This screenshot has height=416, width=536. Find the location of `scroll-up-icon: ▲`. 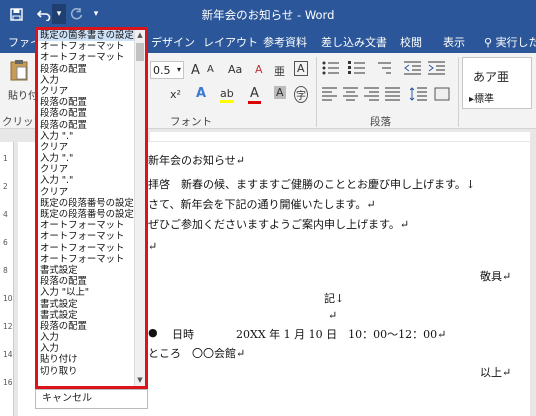

scroll-up-icon: ▲ is located at coordinates (140, 35).